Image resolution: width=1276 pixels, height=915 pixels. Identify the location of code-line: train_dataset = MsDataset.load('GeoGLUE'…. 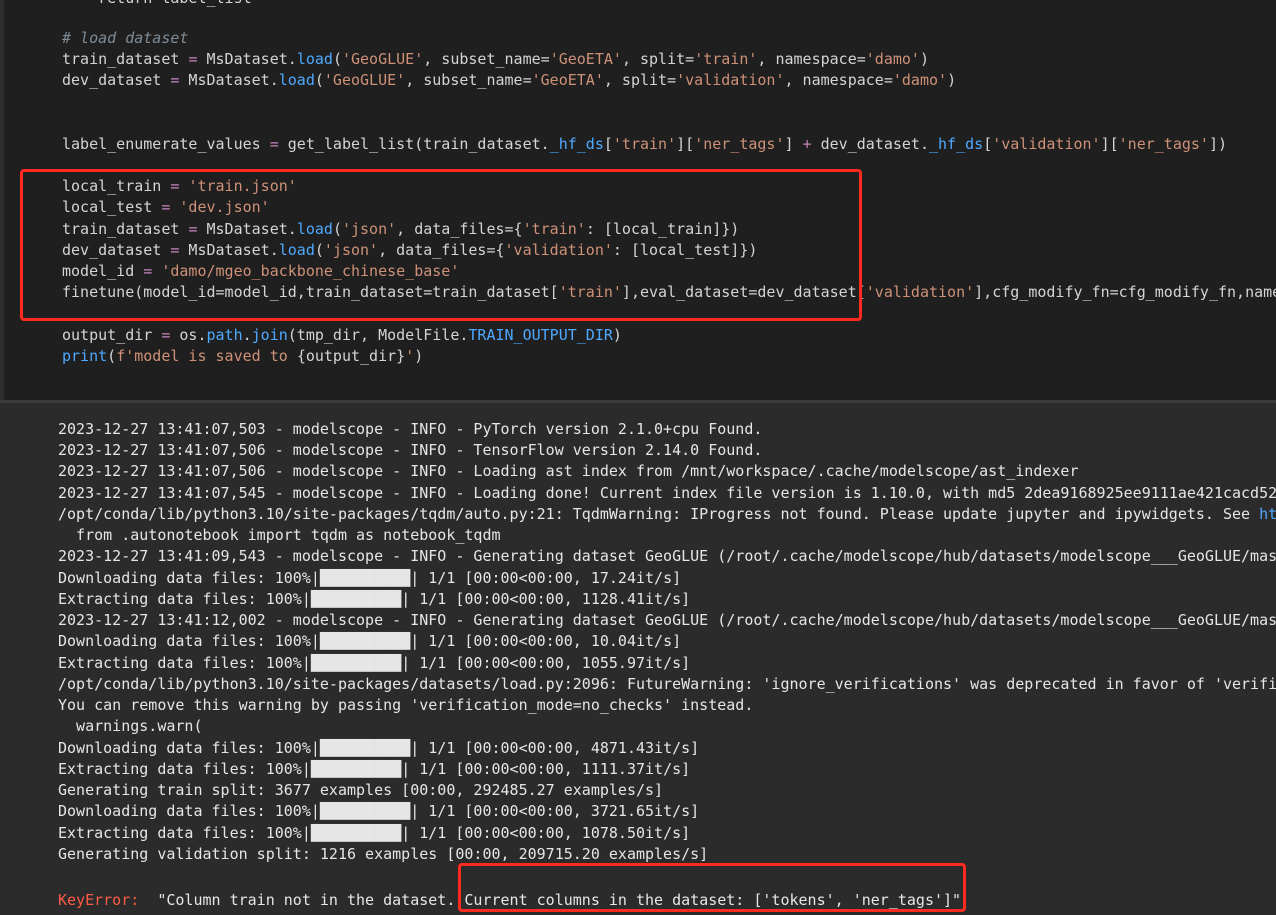
(495, 59).